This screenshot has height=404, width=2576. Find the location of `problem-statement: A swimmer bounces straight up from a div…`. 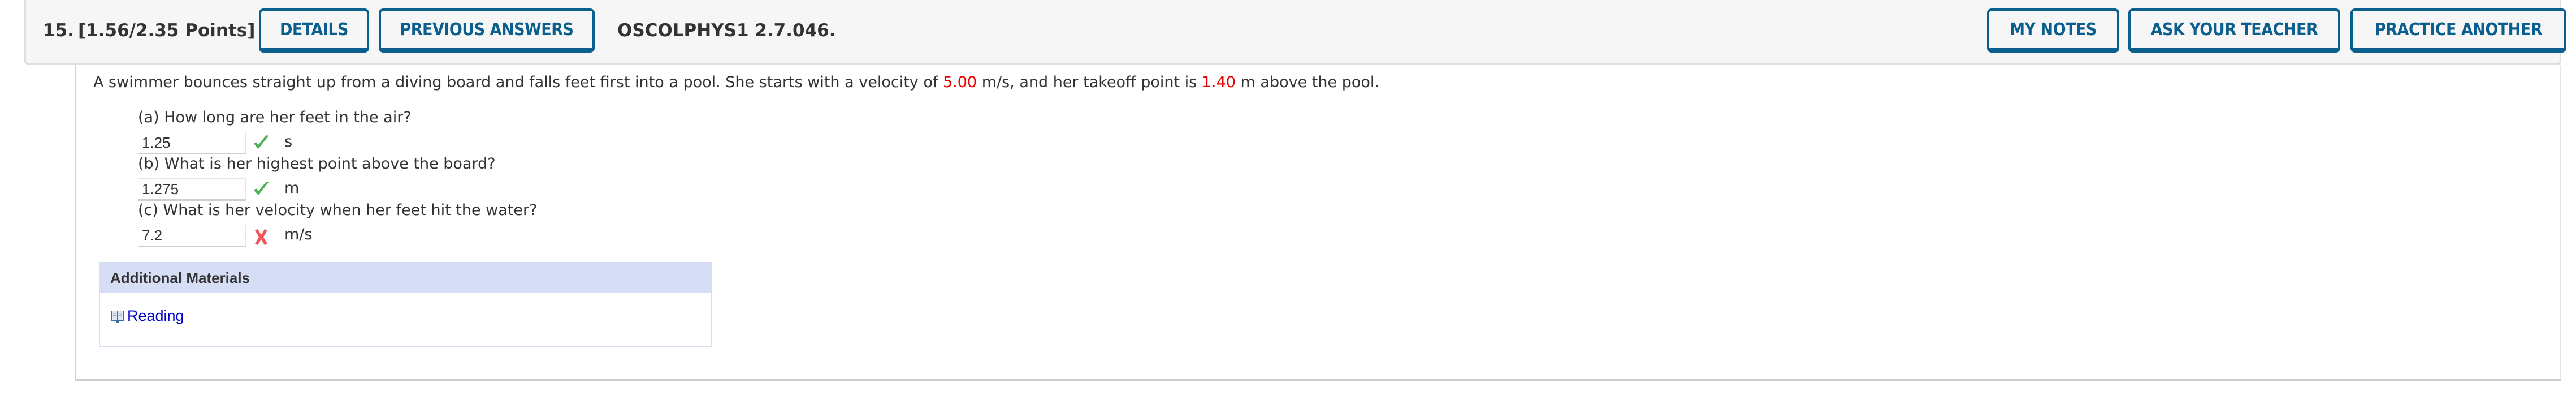

problem-statement: A swimmer bounces straight up from a div… is located at coordinates (736, 82).